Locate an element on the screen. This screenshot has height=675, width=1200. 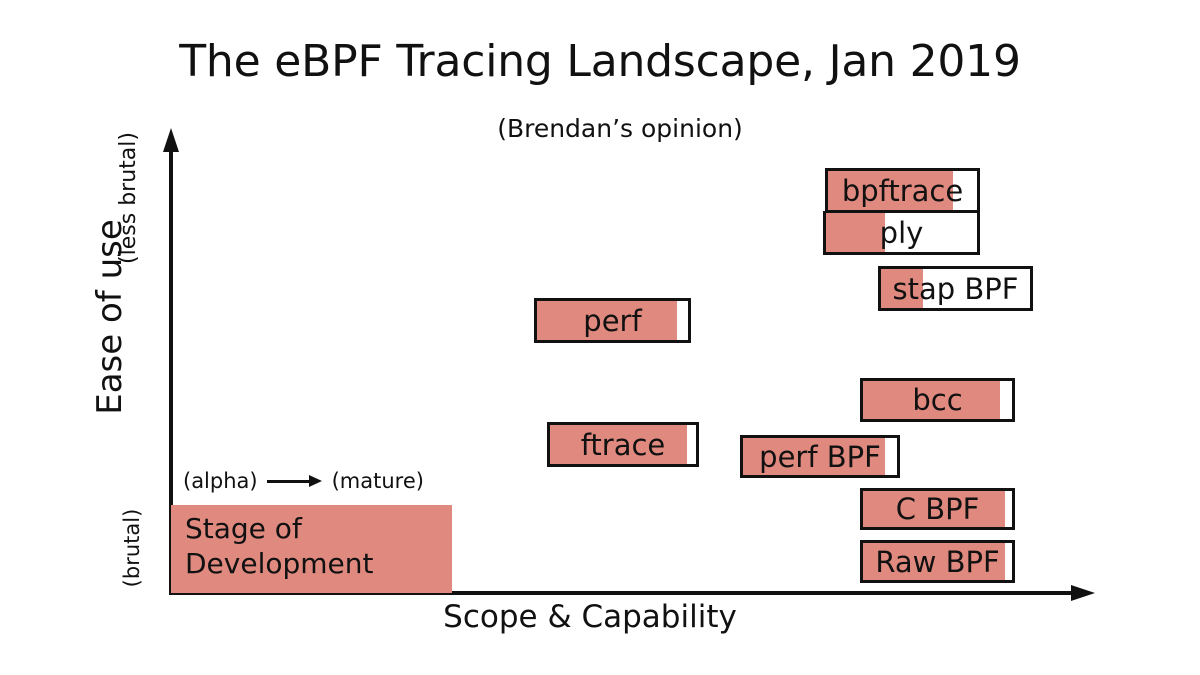
tool-label: ftrace is located at coordinates (623, 444).